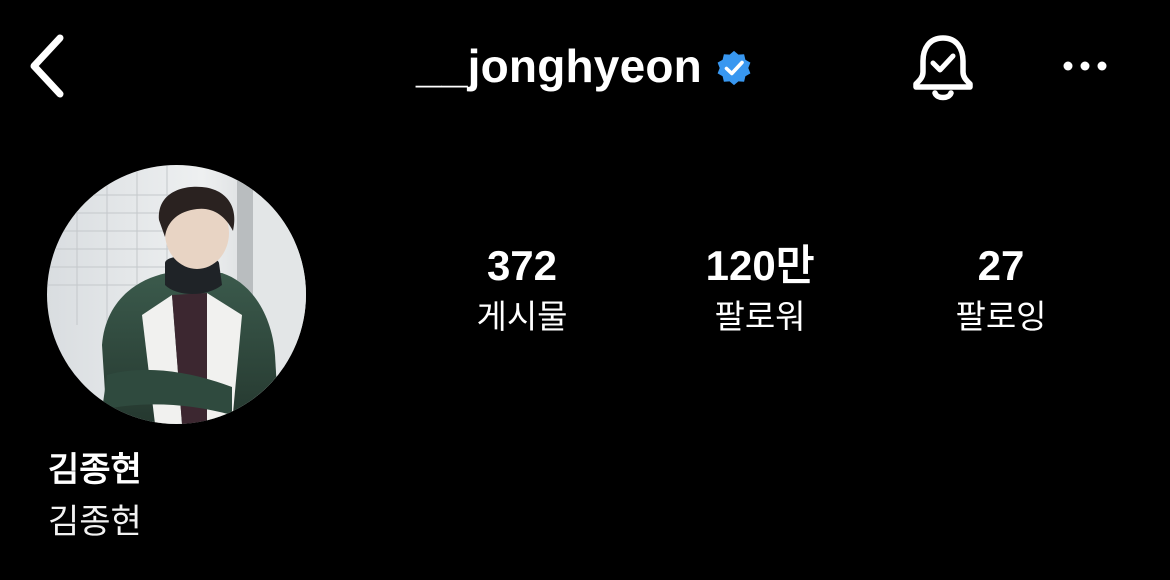 The width and height of the screenshot is (1170, 580). I want to click on posts-stat: 372 게시물, so click(522, 289).